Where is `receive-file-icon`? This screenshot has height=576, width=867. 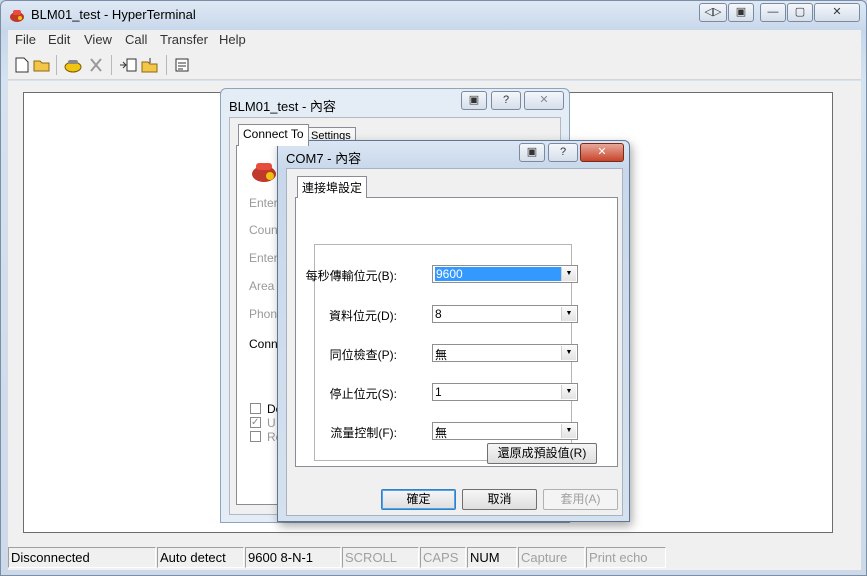
receive-file-icon is located at coordinates (150, 65).